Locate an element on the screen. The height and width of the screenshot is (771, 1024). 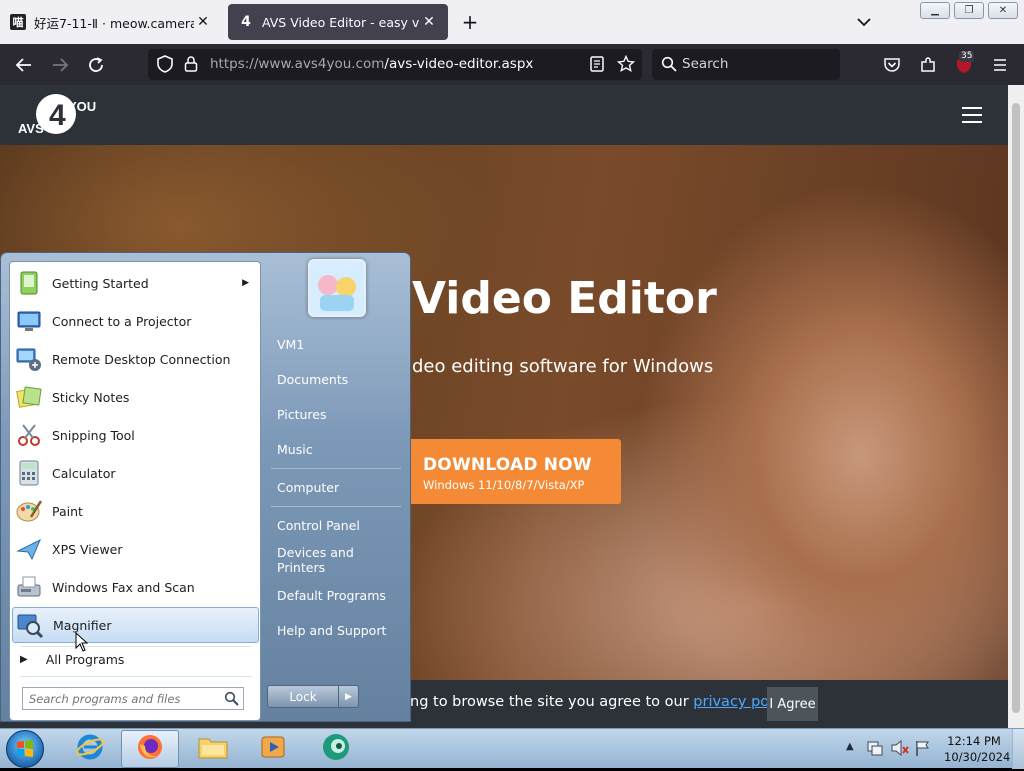
hero-subtitle: deo editing software for Windows is located at coordinates (563, 366).